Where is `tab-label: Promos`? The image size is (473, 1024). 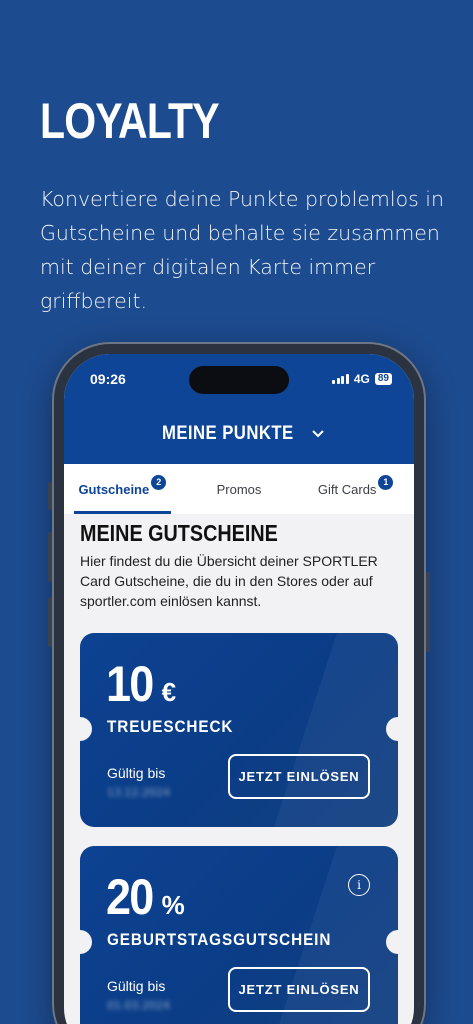
tab-label: Promos is located at coordinates (239, 489).